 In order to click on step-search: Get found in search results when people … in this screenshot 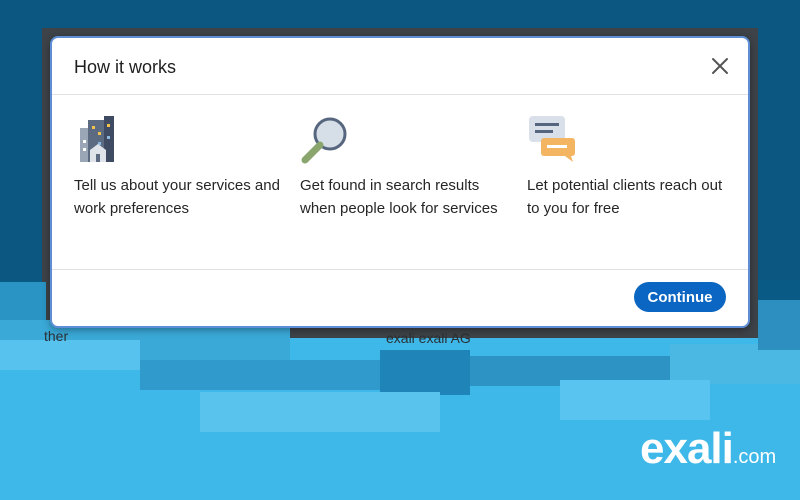, I will do `click(405, 167)`.